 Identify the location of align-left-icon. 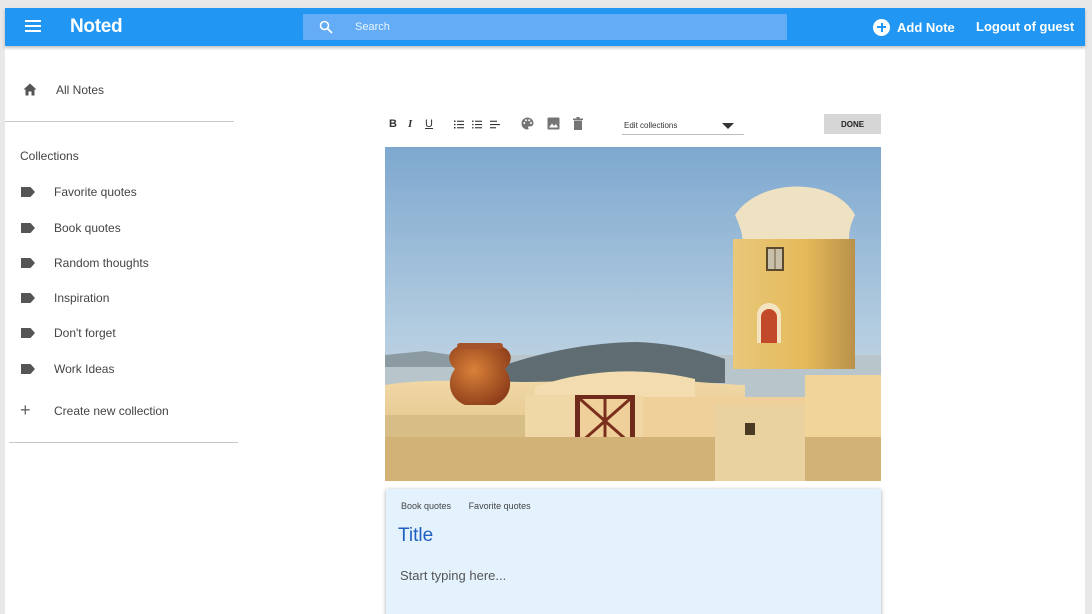
(495, 124).